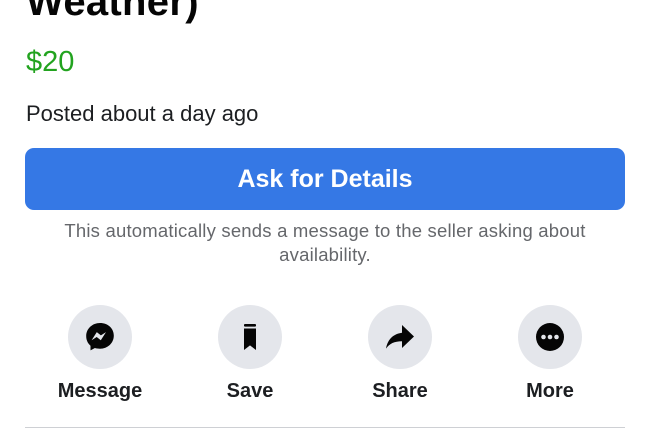  Describe the element at coordinates (50, 62) in the screenshot. I see `listing-price: $20` at that location.